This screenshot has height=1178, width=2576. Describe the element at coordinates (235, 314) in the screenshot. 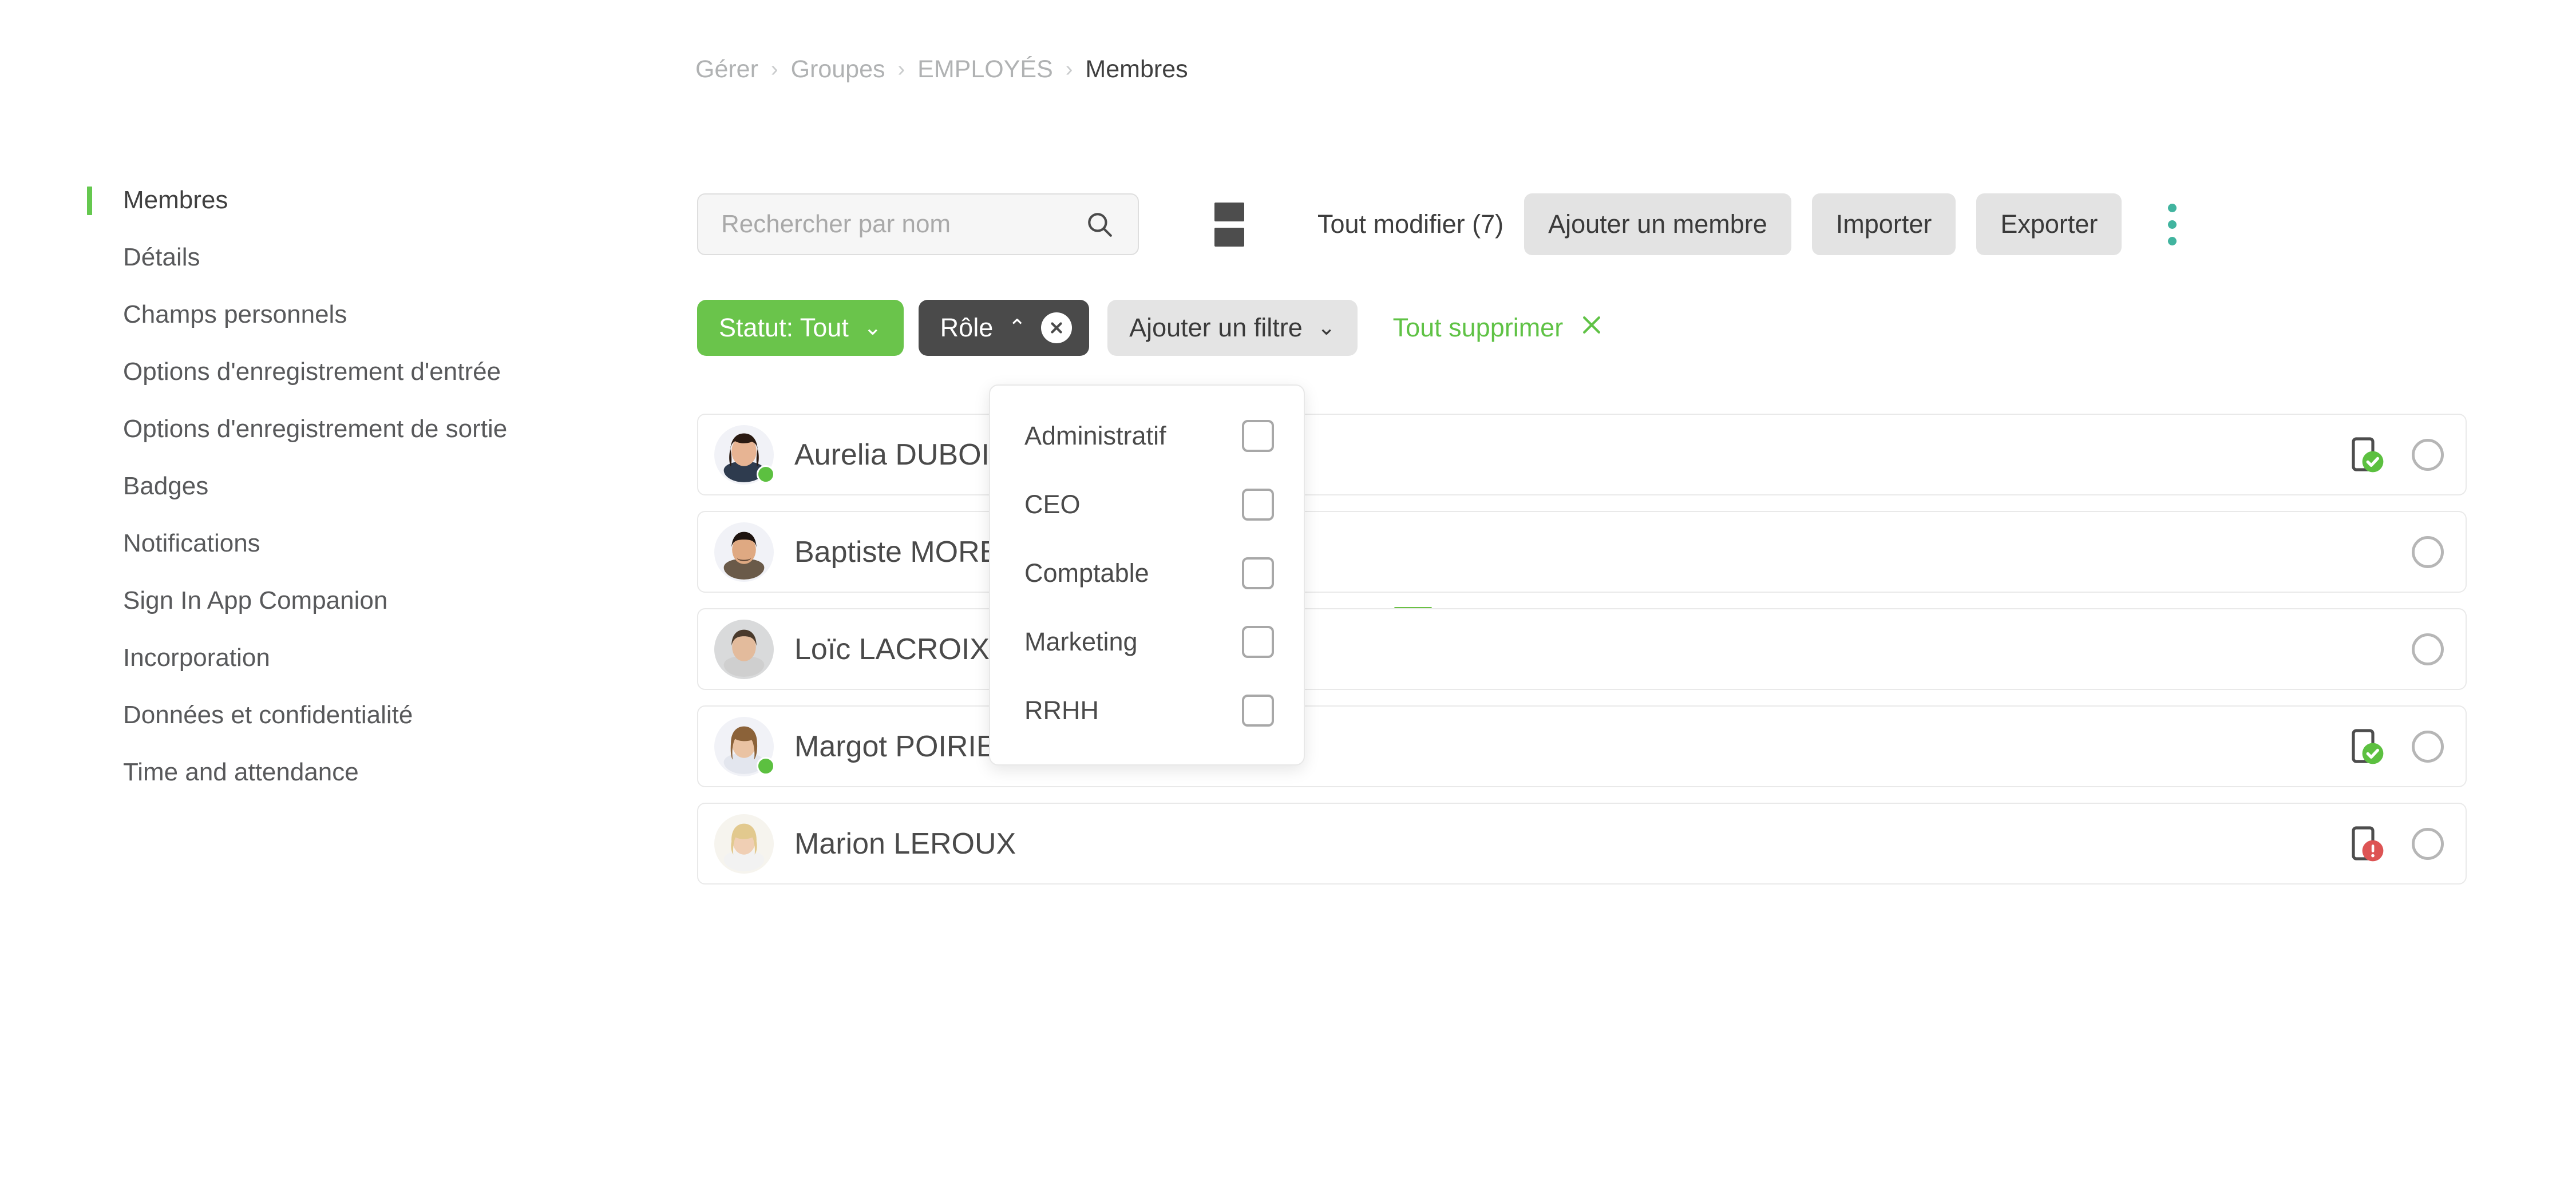

I see `sidebar-item-label: Champs personnels` at that location.